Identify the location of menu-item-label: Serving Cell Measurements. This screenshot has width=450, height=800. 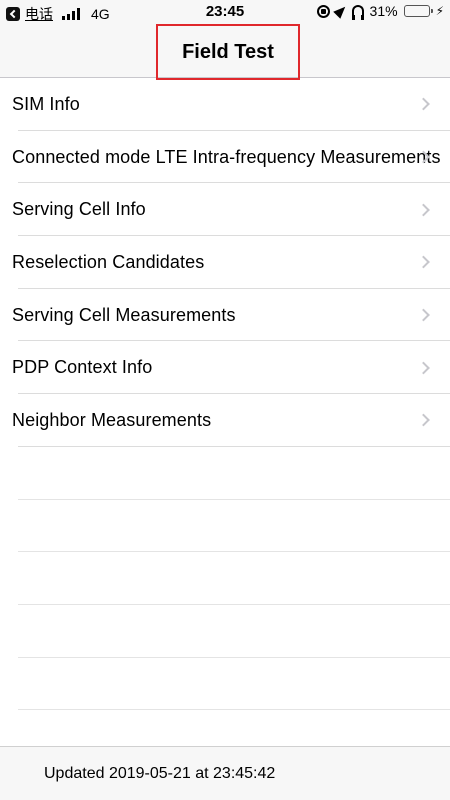
(124, 314).